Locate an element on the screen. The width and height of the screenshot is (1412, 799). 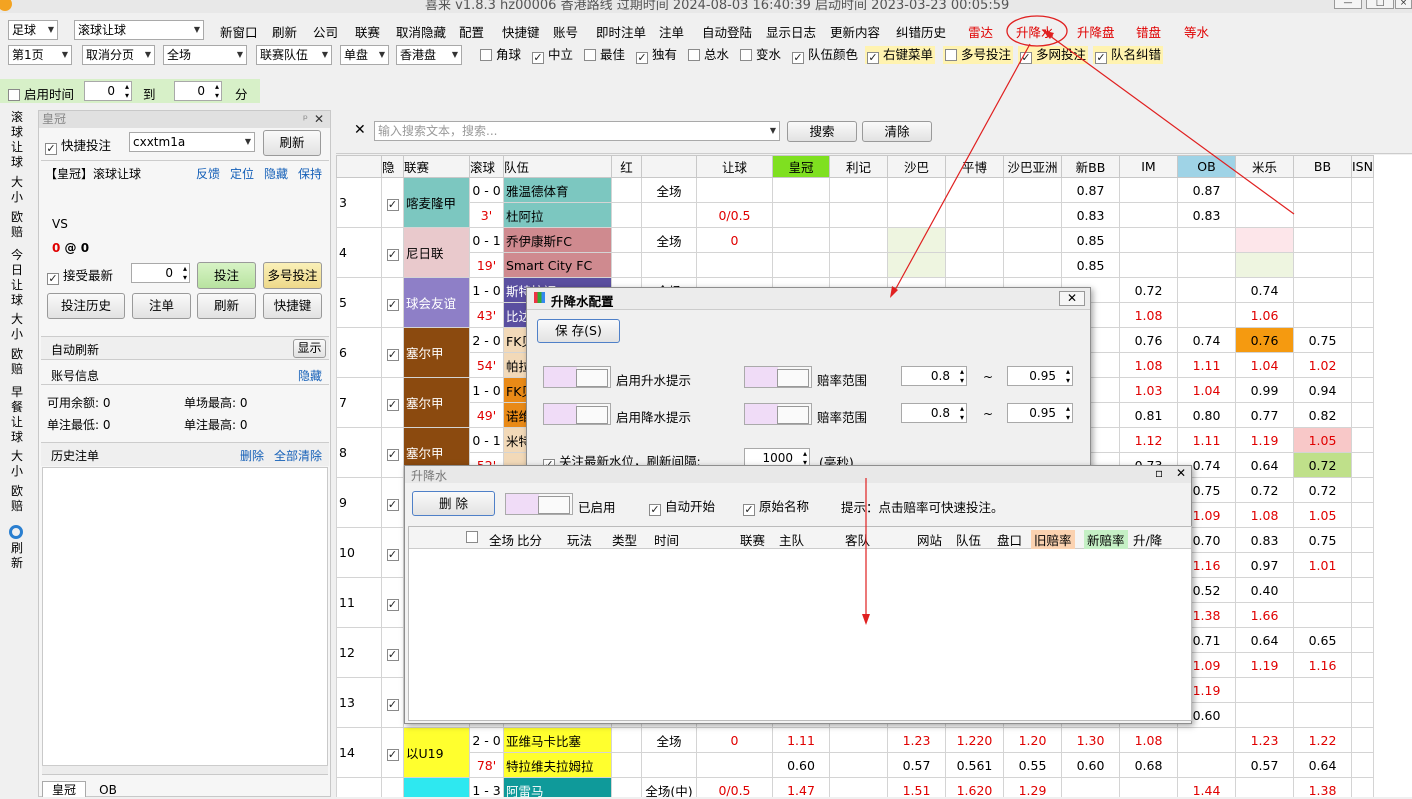
close-search-icon: ✕ is located at coordinates (360, 130).